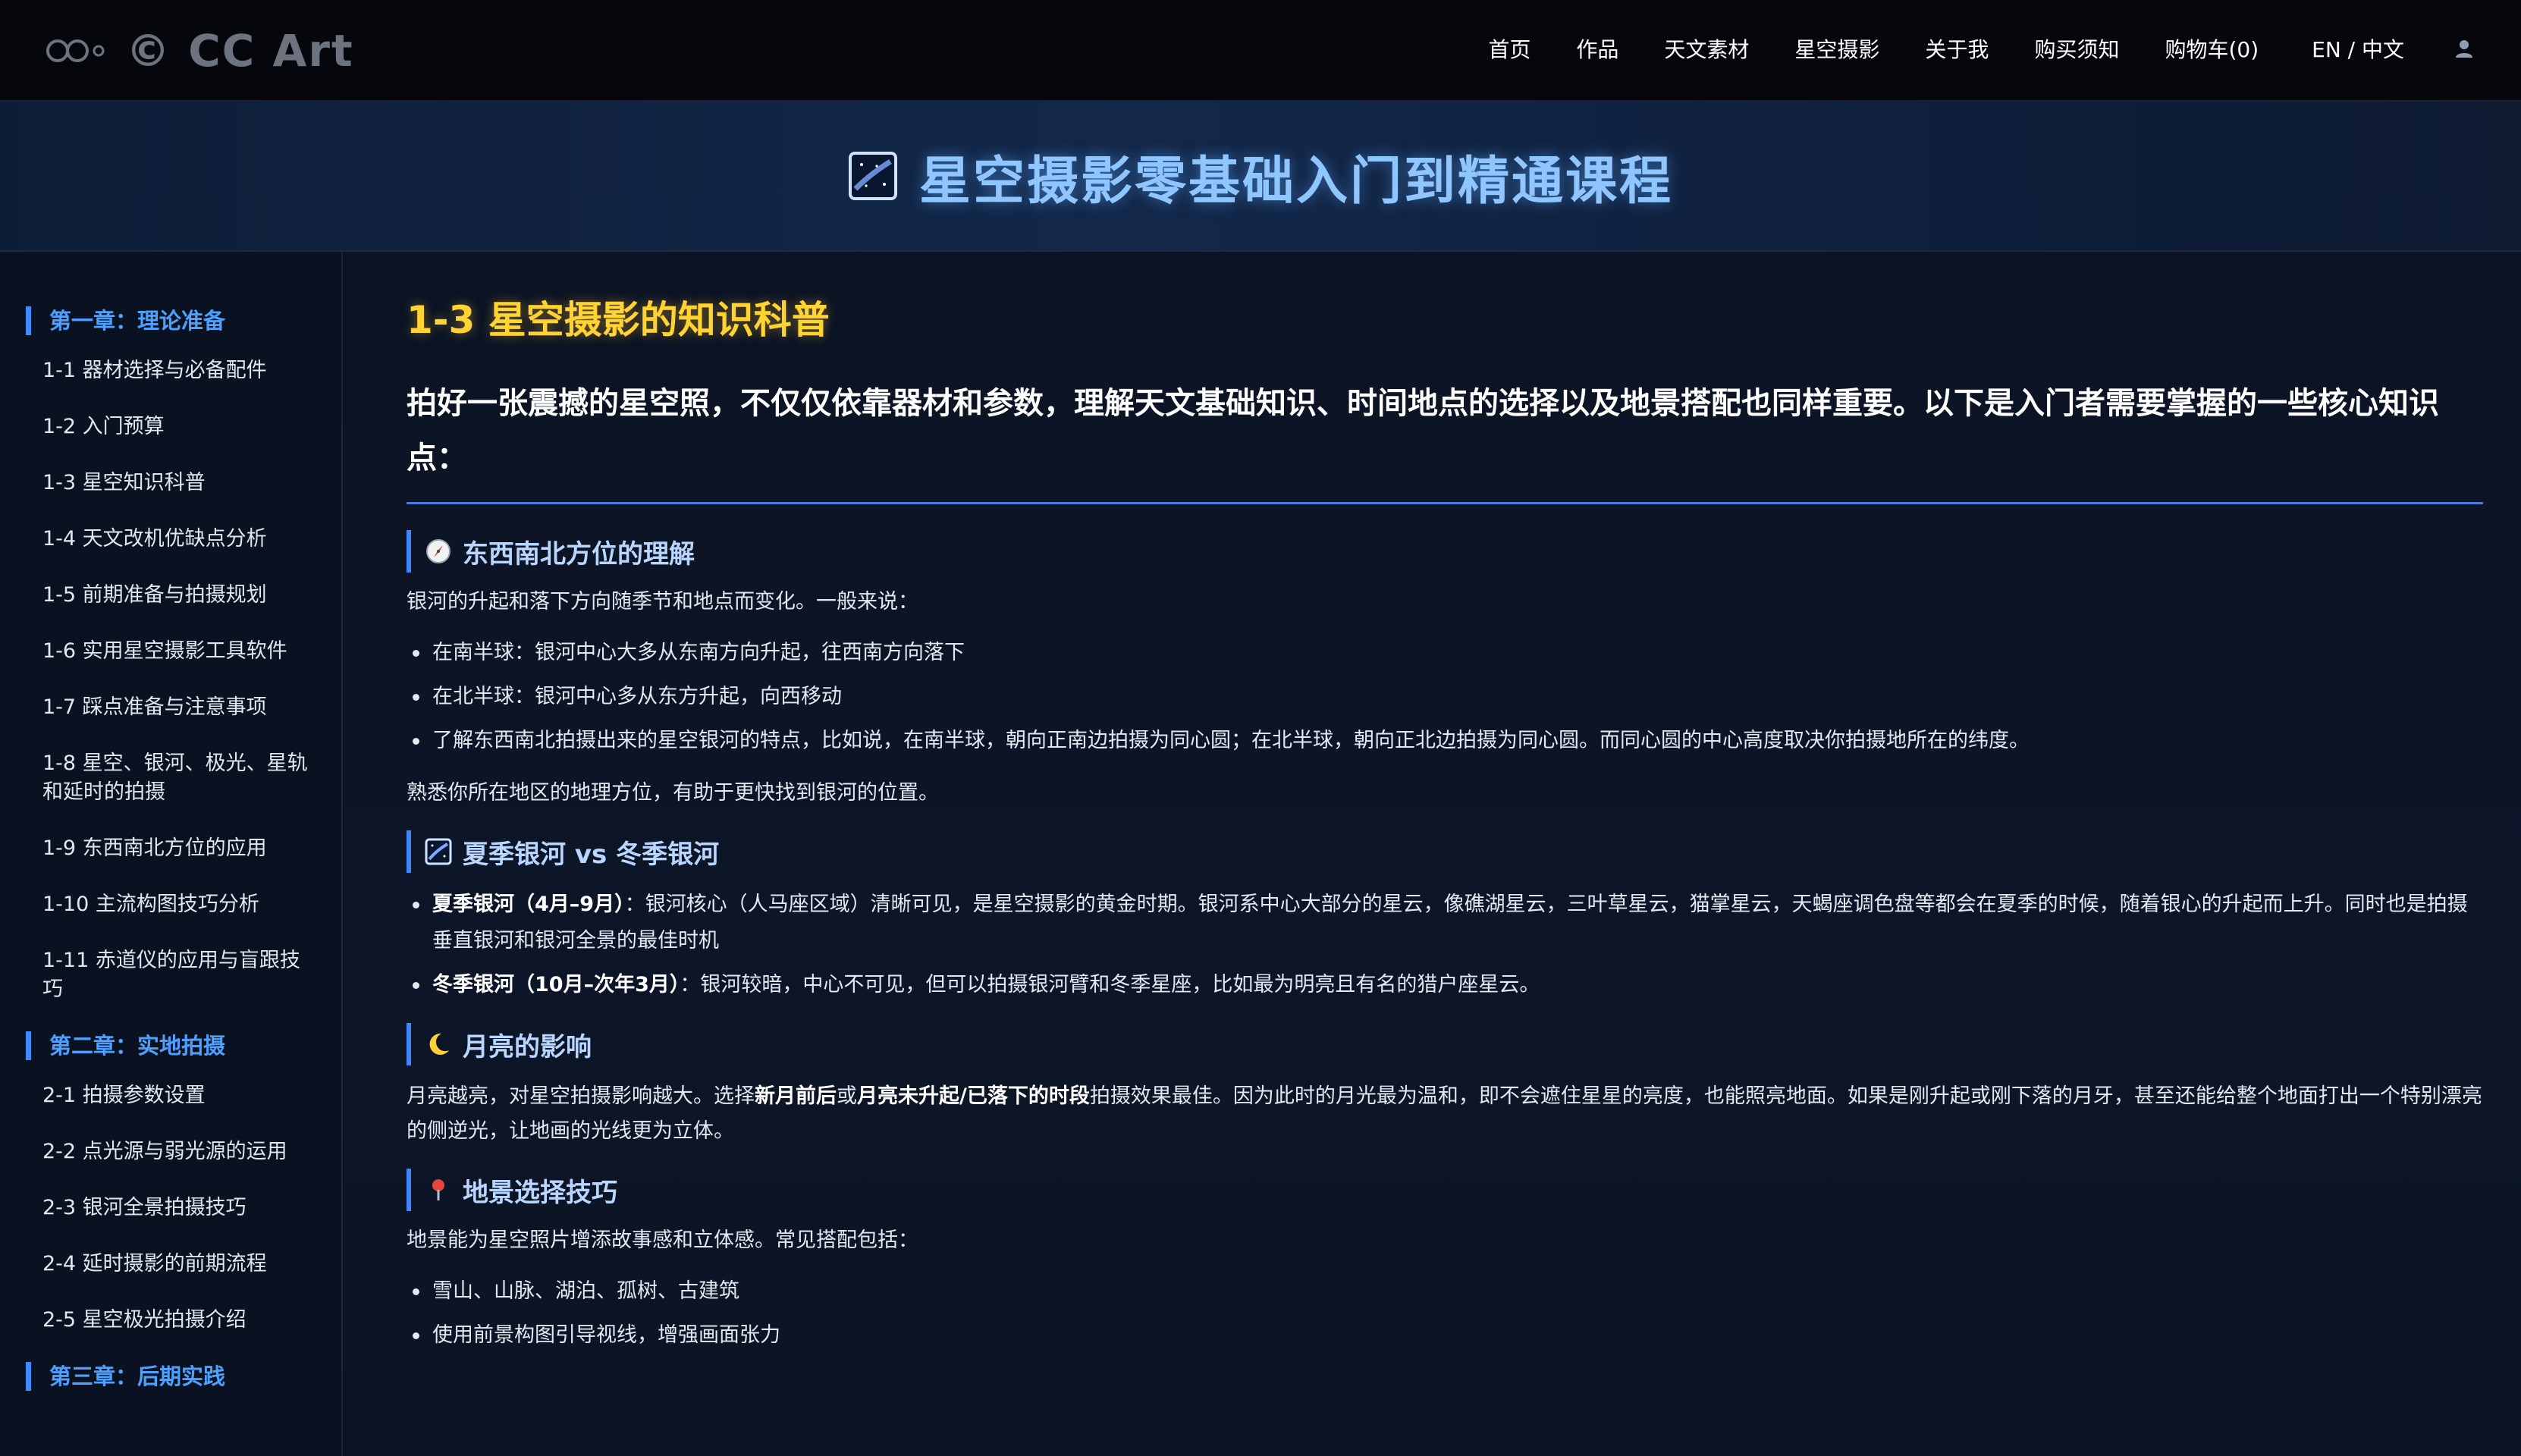  Describe the element at coordinates (528, 904) in the screenshot. I see `summer-label: 夏季银河（4月–9月）` at that location.